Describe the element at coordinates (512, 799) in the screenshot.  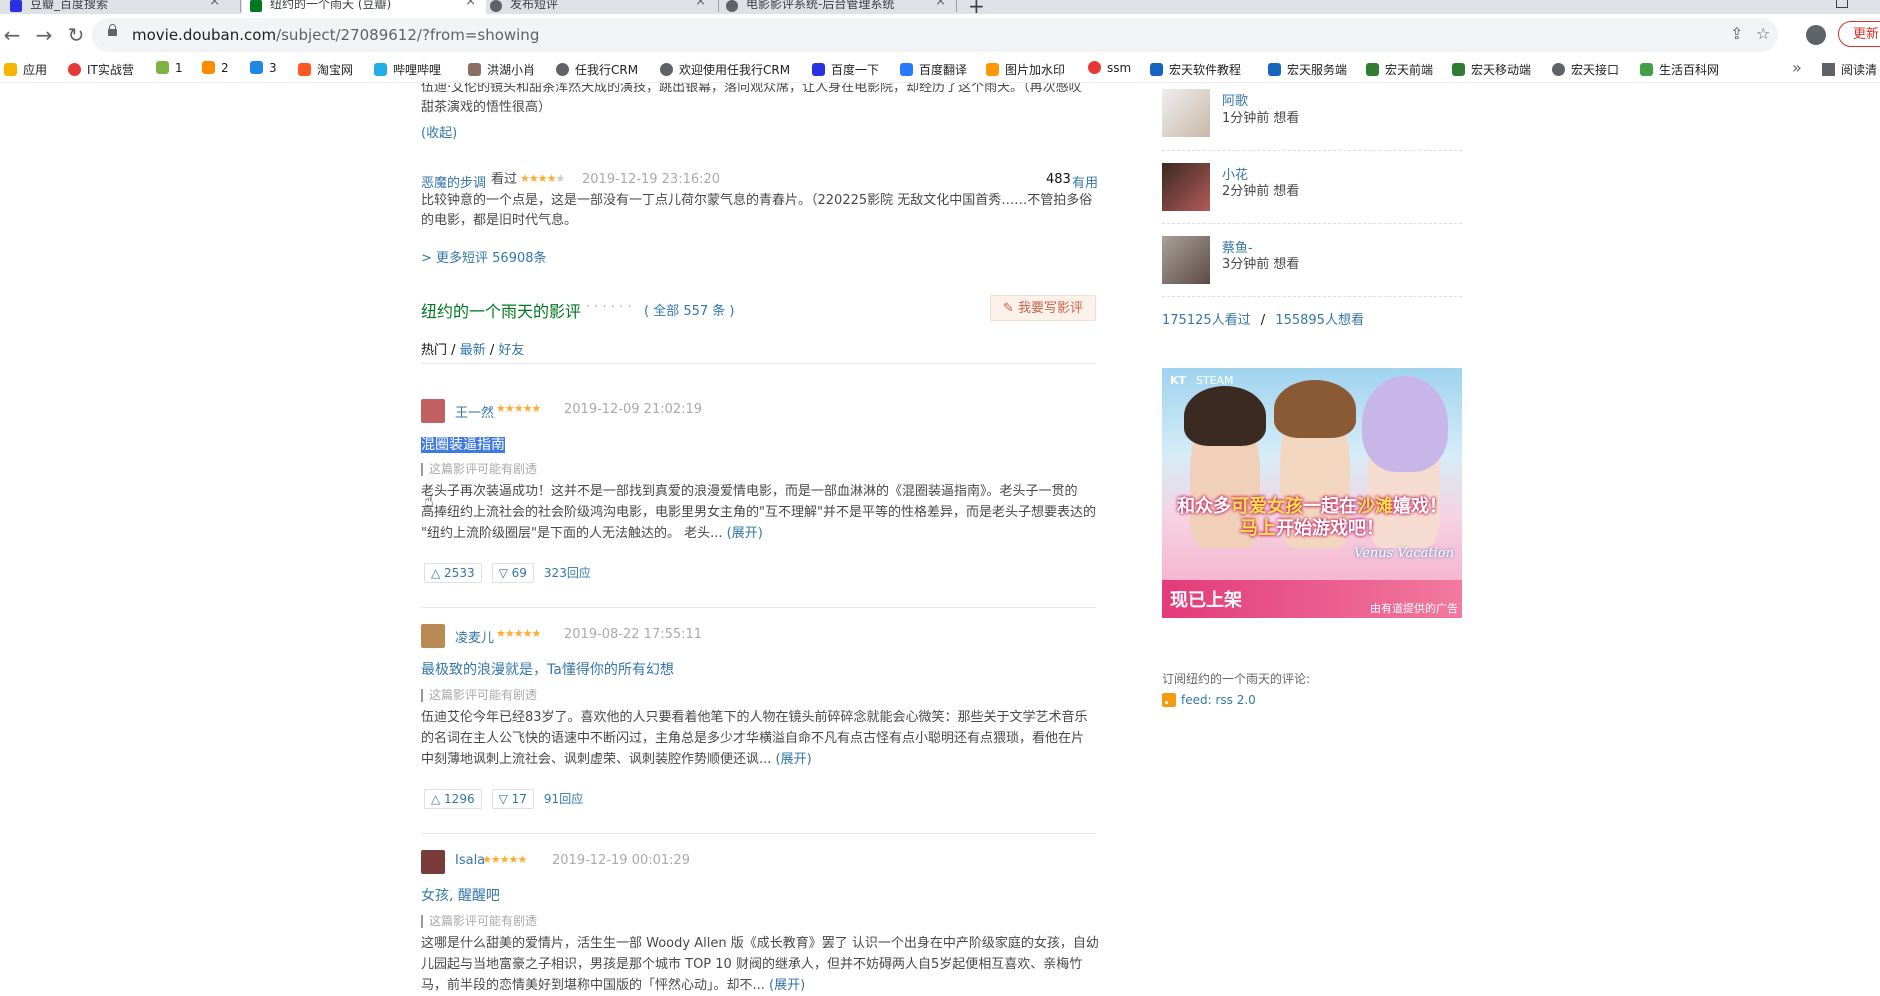
I see `downvote-button: ▽ 17` at that location.